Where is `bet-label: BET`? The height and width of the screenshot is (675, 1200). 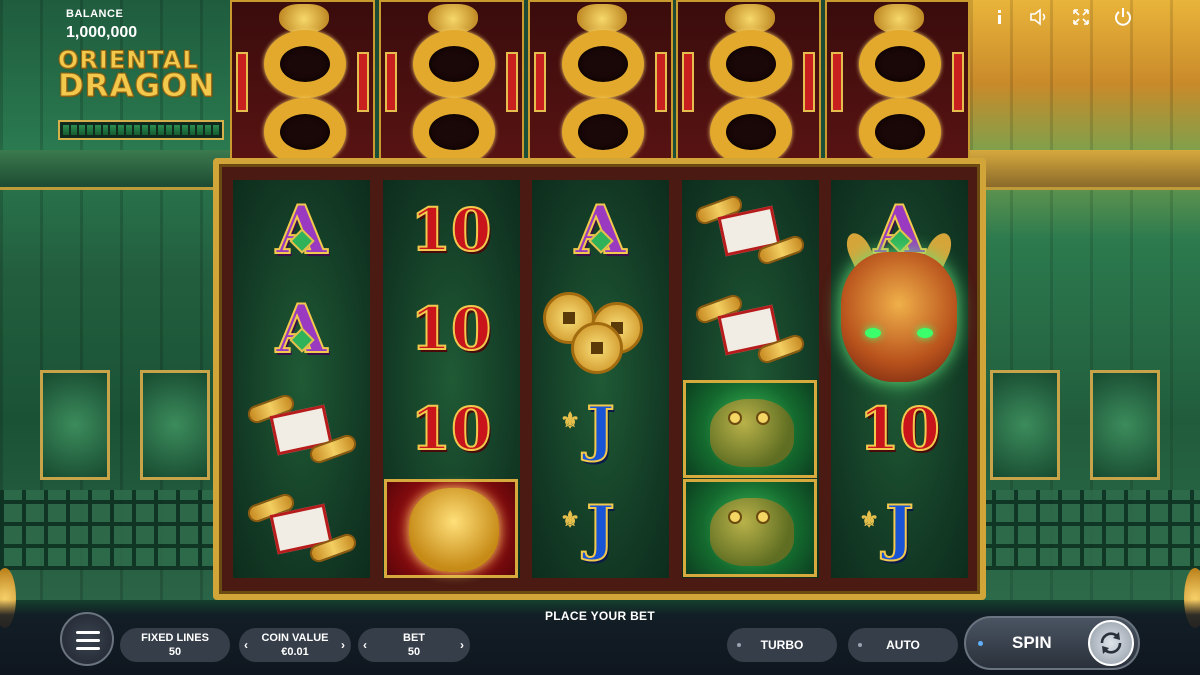 bet-label: BET is located at coordinates (414, 638).